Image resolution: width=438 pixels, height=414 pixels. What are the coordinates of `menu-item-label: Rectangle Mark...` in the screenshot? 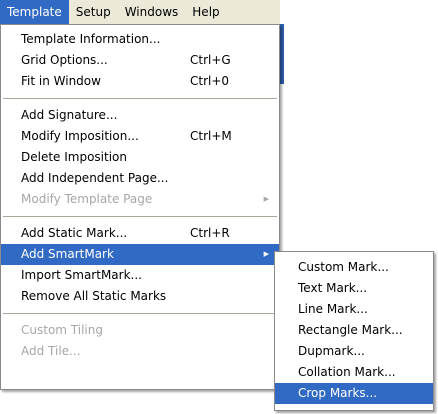 It's located at (350, 330).